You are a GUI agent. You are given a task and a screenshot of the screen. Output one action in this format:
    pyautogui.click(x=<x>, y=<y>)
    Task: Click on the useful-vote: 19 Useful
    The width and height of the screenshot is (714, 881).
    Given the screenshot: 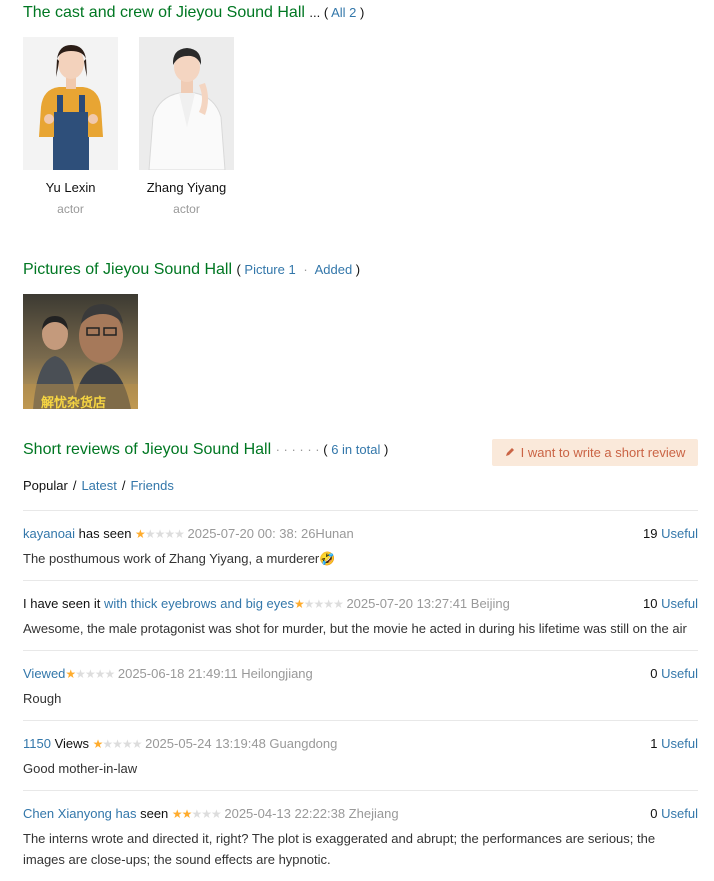 What is the action you would take?
    pyautogui.click(x=670, y=533)
    